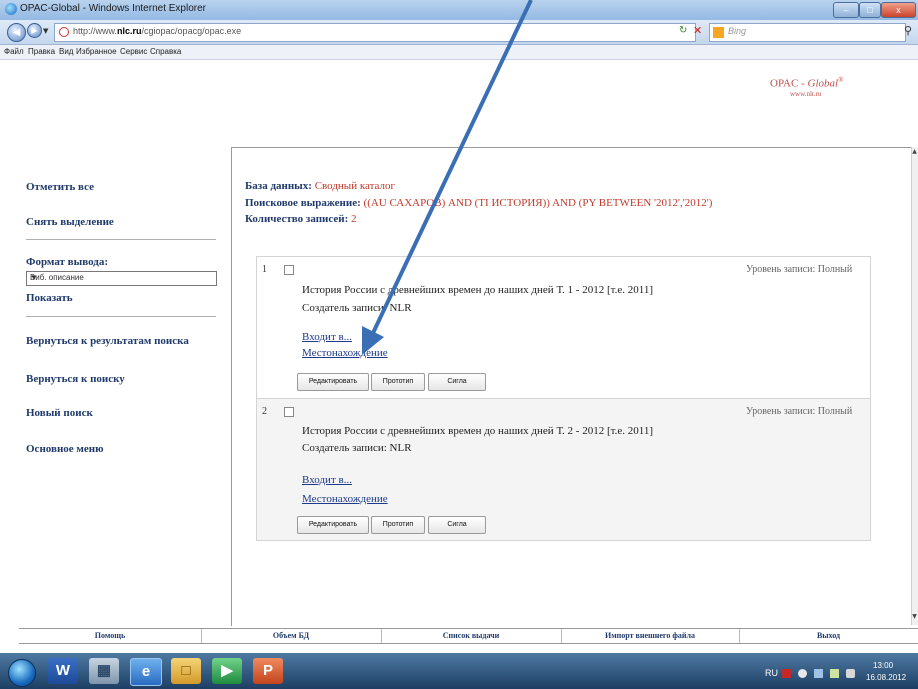 The width and height of the screenshot is (918, 689). Describe the element at coordinates (304, 203) in the screenshot. I see `query-label: Поисковое выражение:` at that location.